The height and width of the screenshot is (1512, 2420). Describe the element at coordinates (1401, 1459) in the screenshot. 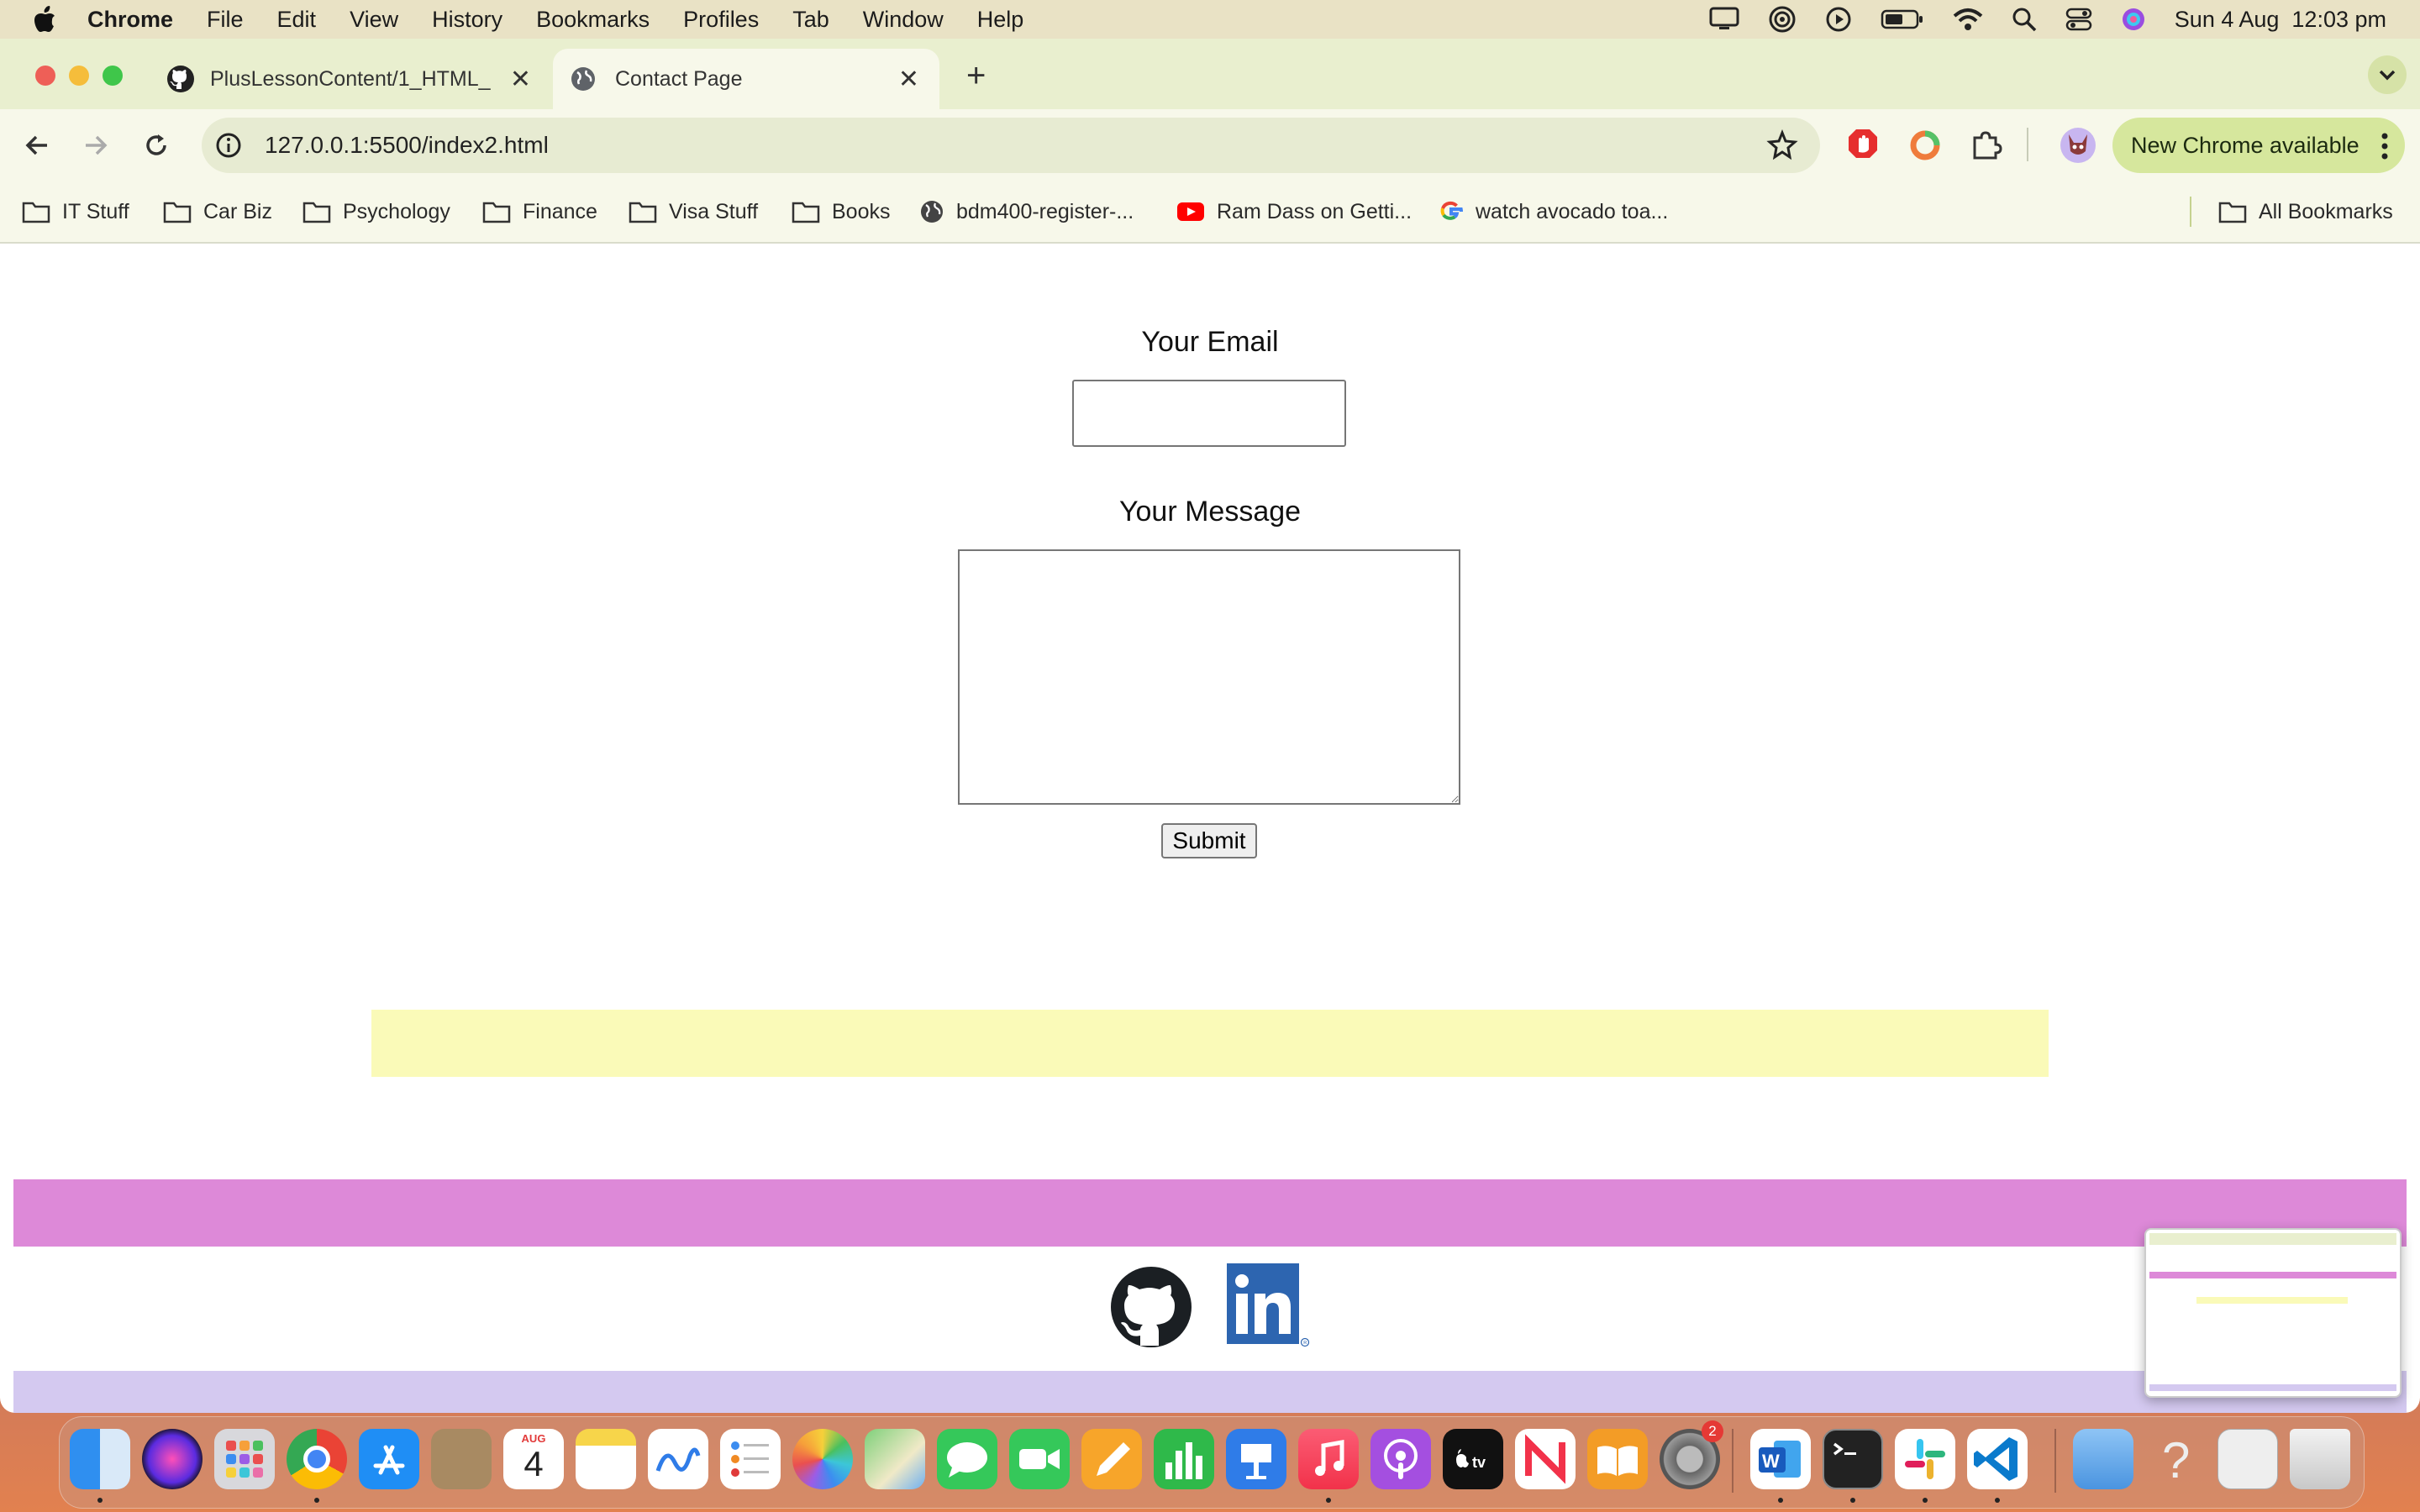

I see `podcasts-icon` at that location.